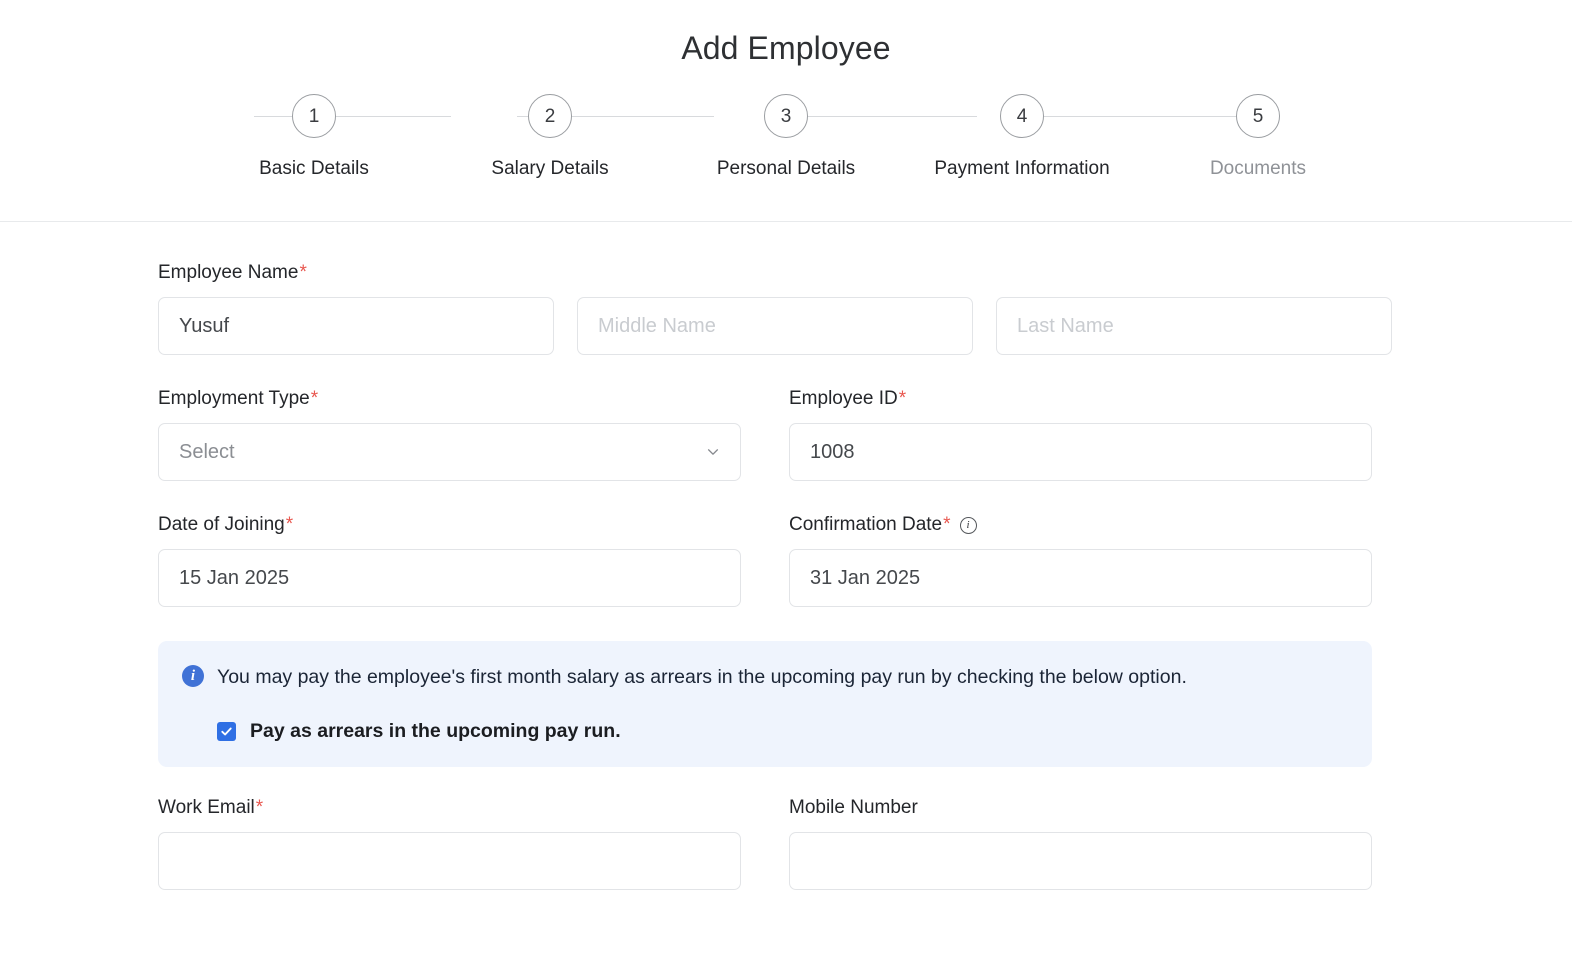 The image size is (1572, 960). What do you see at coordinates (449, 861) in the screenshot?
I see `work-email-input` at bounding box center [449, 861].